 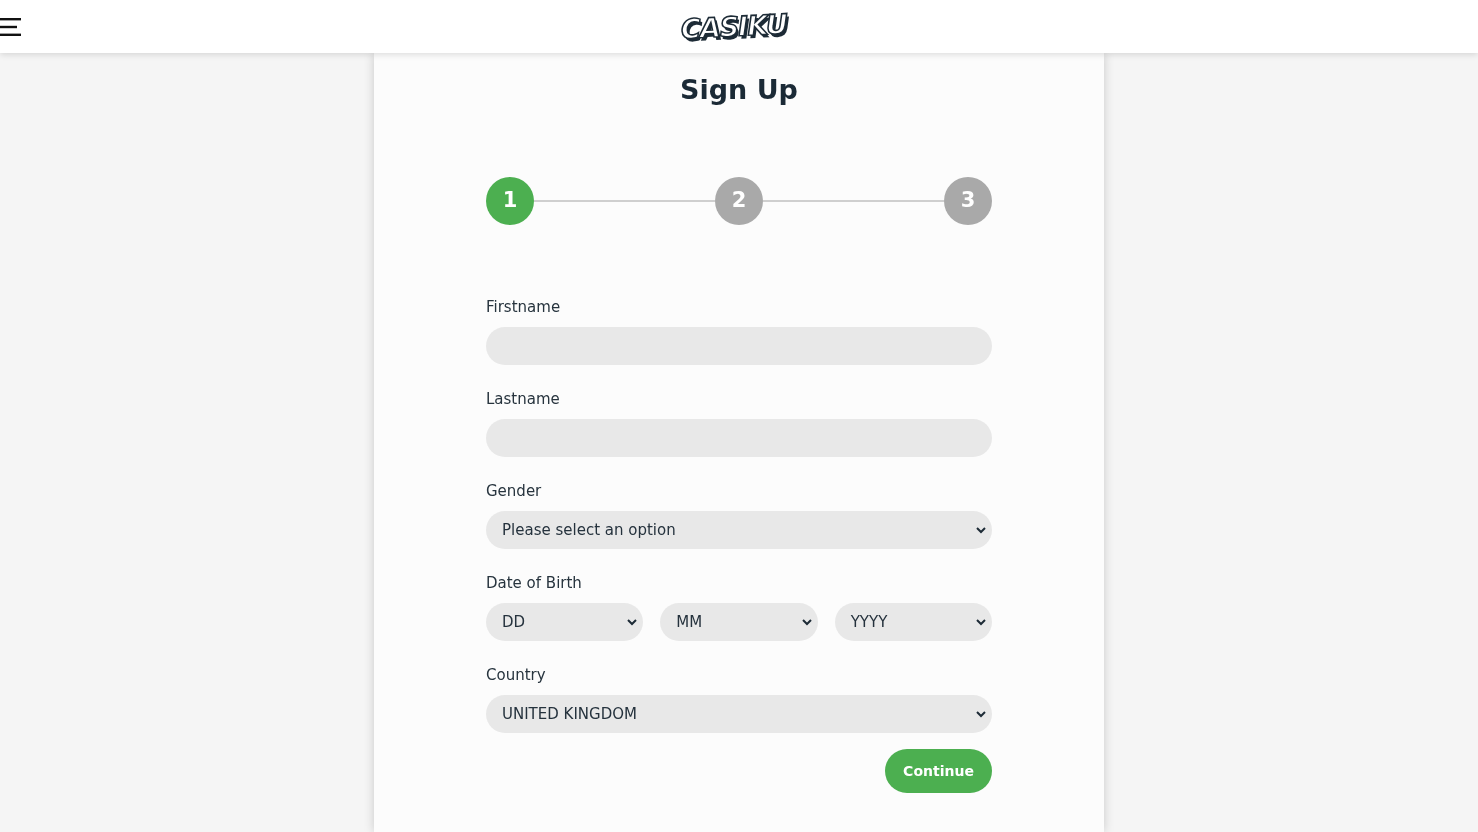 What do you see at coordinates (739, 90) in the screenshot?
I see `page-title: Sign Up` at bounding box center [739, 90].